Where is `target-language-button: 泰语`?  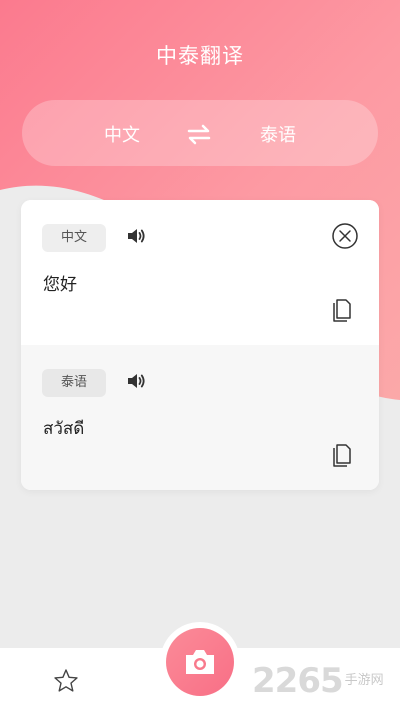
target-language-button: 泰语 is located at coordinates (278, 134).